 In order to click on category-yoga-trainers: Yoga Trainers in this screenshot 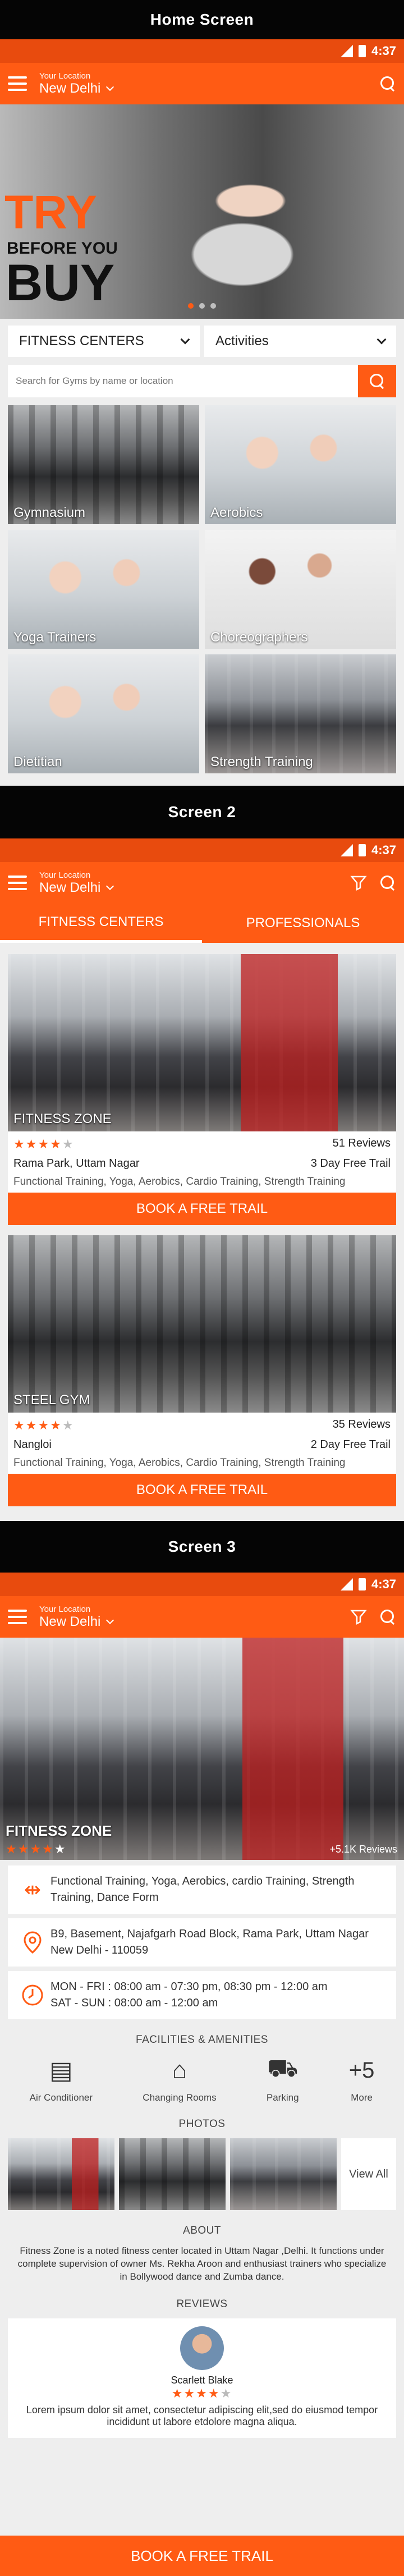, I will do `click(103, 589)`.